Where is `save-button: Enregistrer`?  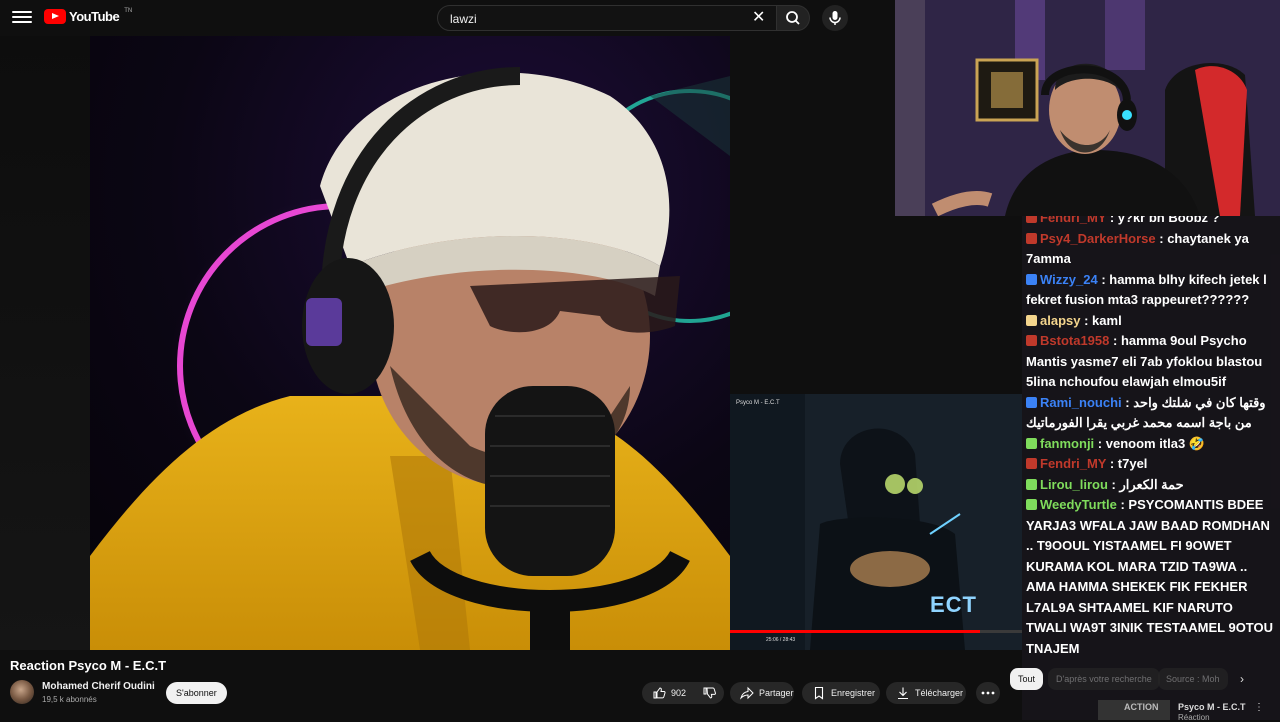
save-button: Enregistrer is located at coordinates (841, 693).